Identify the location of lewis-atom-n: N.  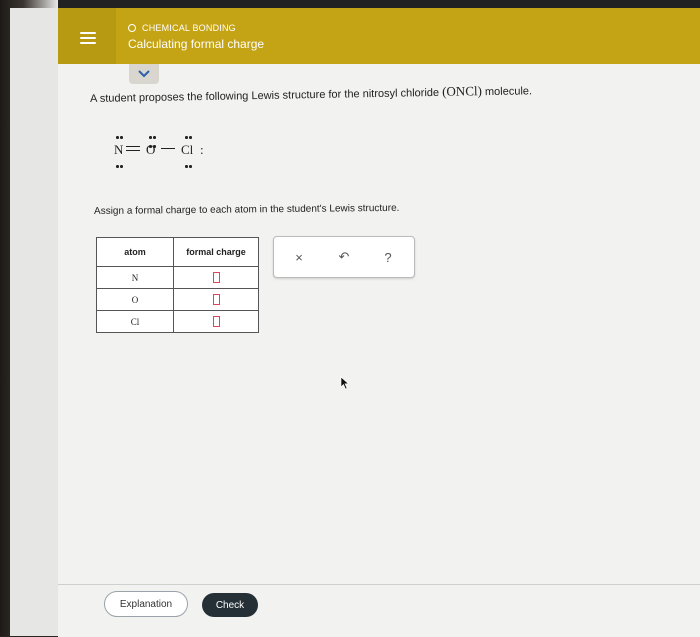
(119, 149).